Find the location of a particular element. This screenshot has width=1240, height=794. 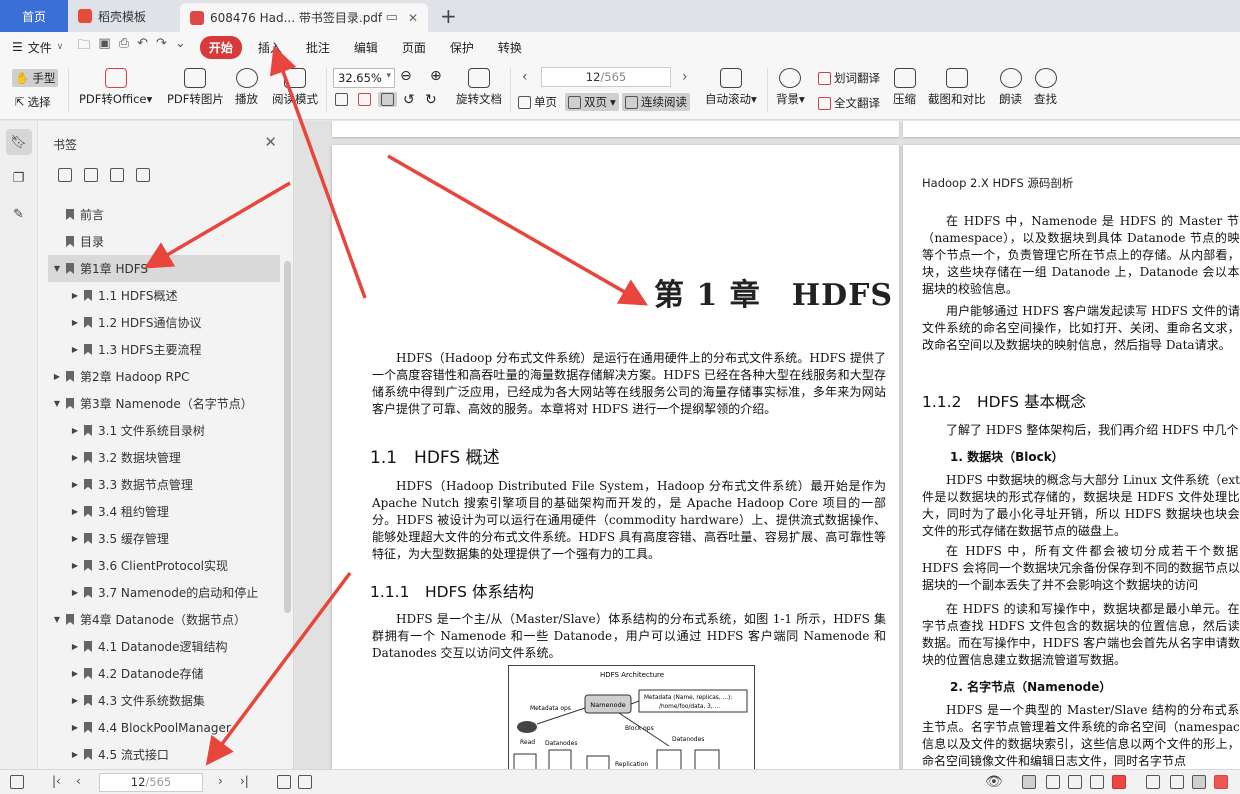

tab-document: 608476 Had... 带书签目录.pdf ▭ ✕ is located at coordinates (304, 17).